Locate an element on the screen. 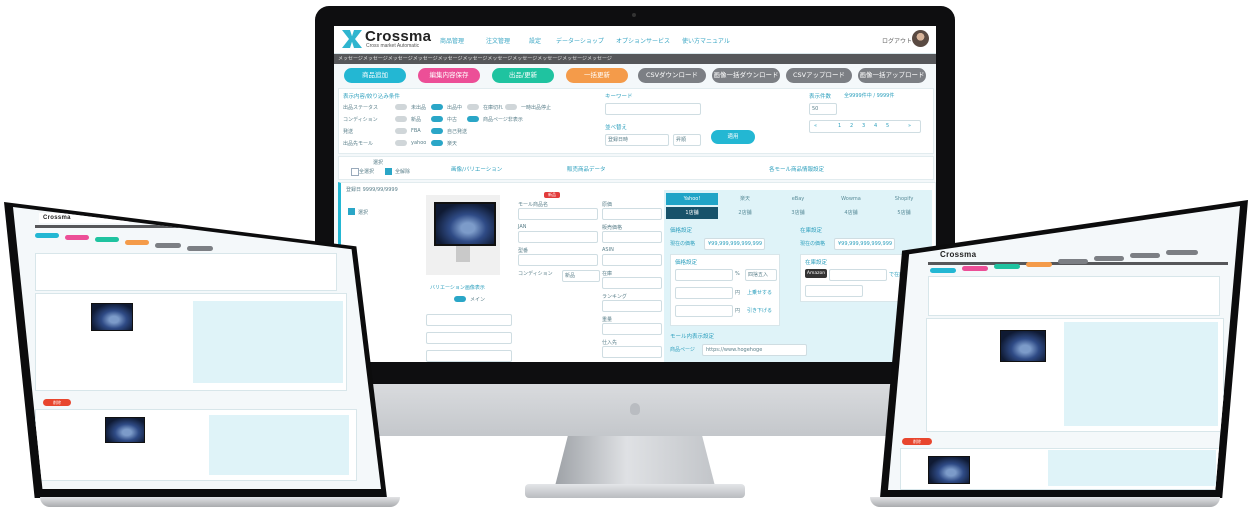 This screenshot has width=1250, height=513. stock-input is located at coordinates (632, 283).